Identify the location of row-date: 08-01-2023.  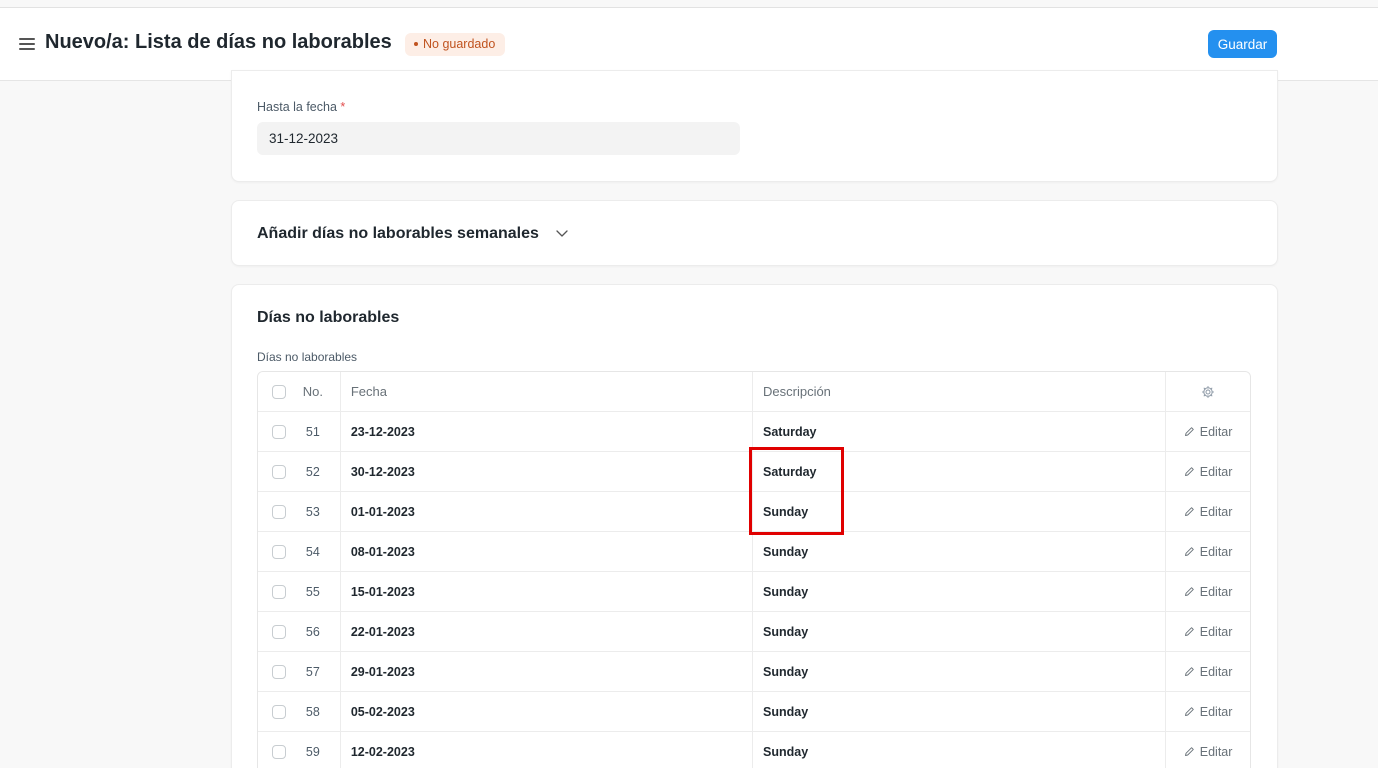
(547, 551).